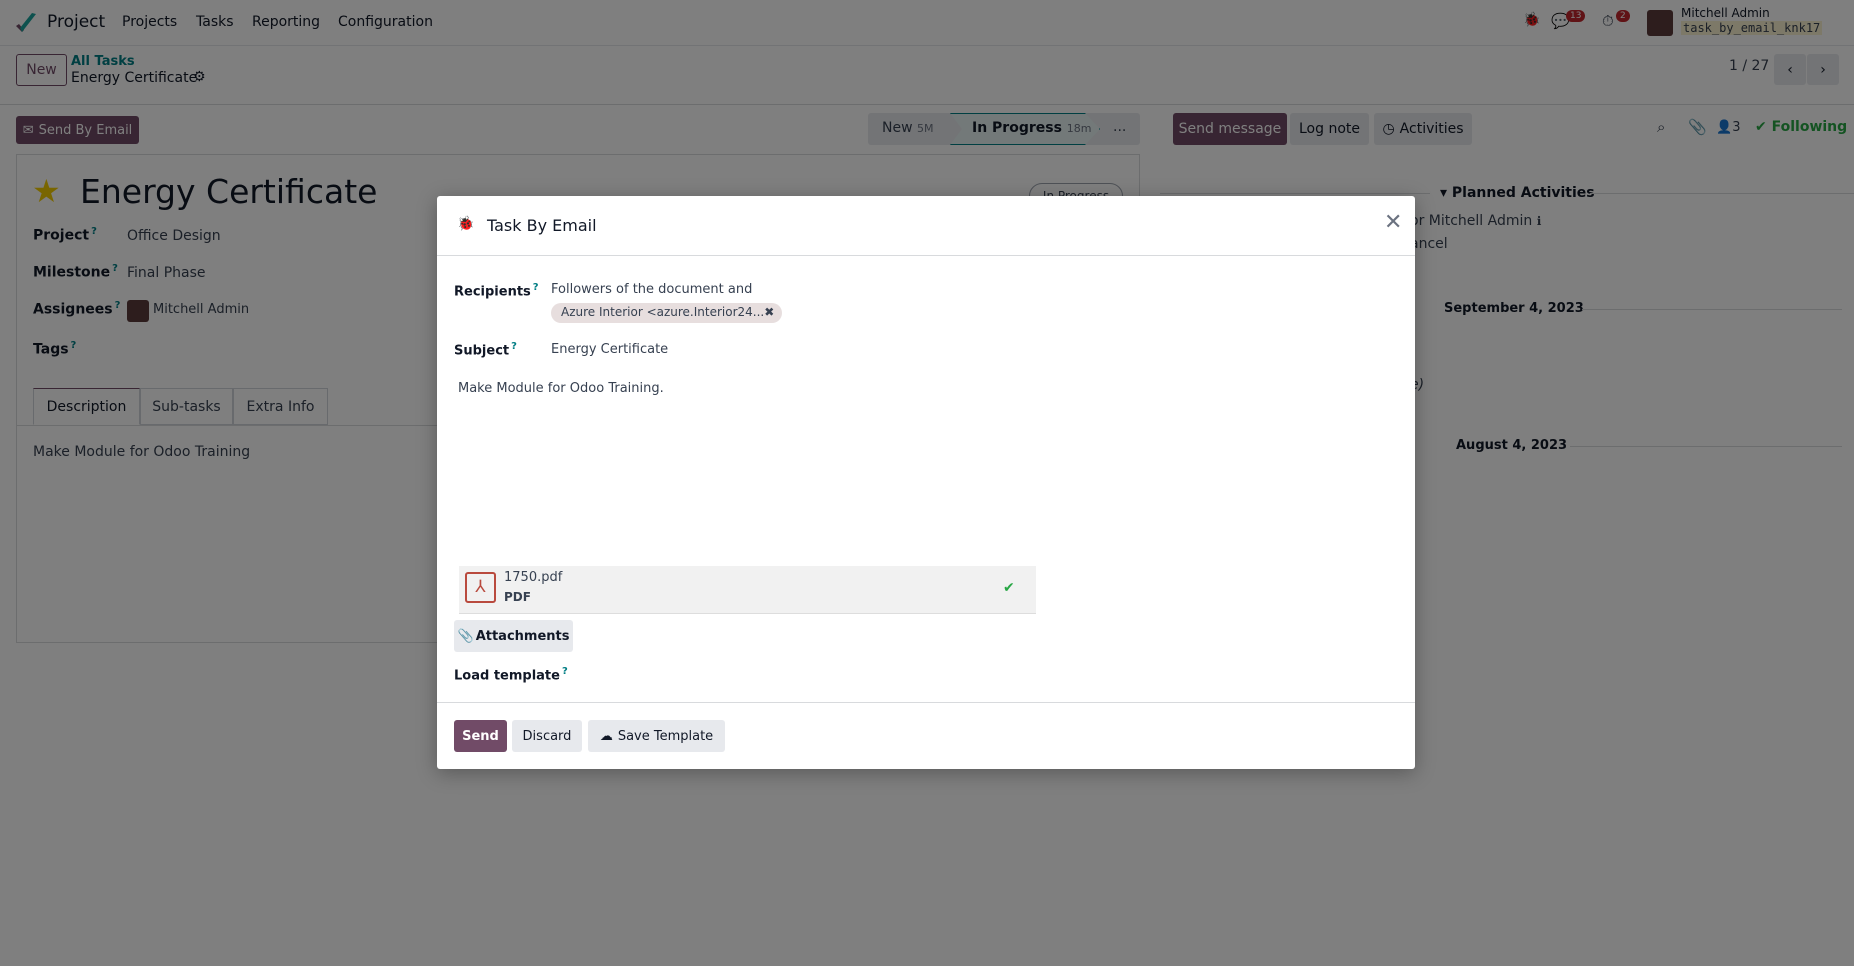 This screenshot has width=1854, height=966. Describe the element at coordinates (513, 636) in the screenshot. I see `attachments-button: 📎 Attachments` at that location.